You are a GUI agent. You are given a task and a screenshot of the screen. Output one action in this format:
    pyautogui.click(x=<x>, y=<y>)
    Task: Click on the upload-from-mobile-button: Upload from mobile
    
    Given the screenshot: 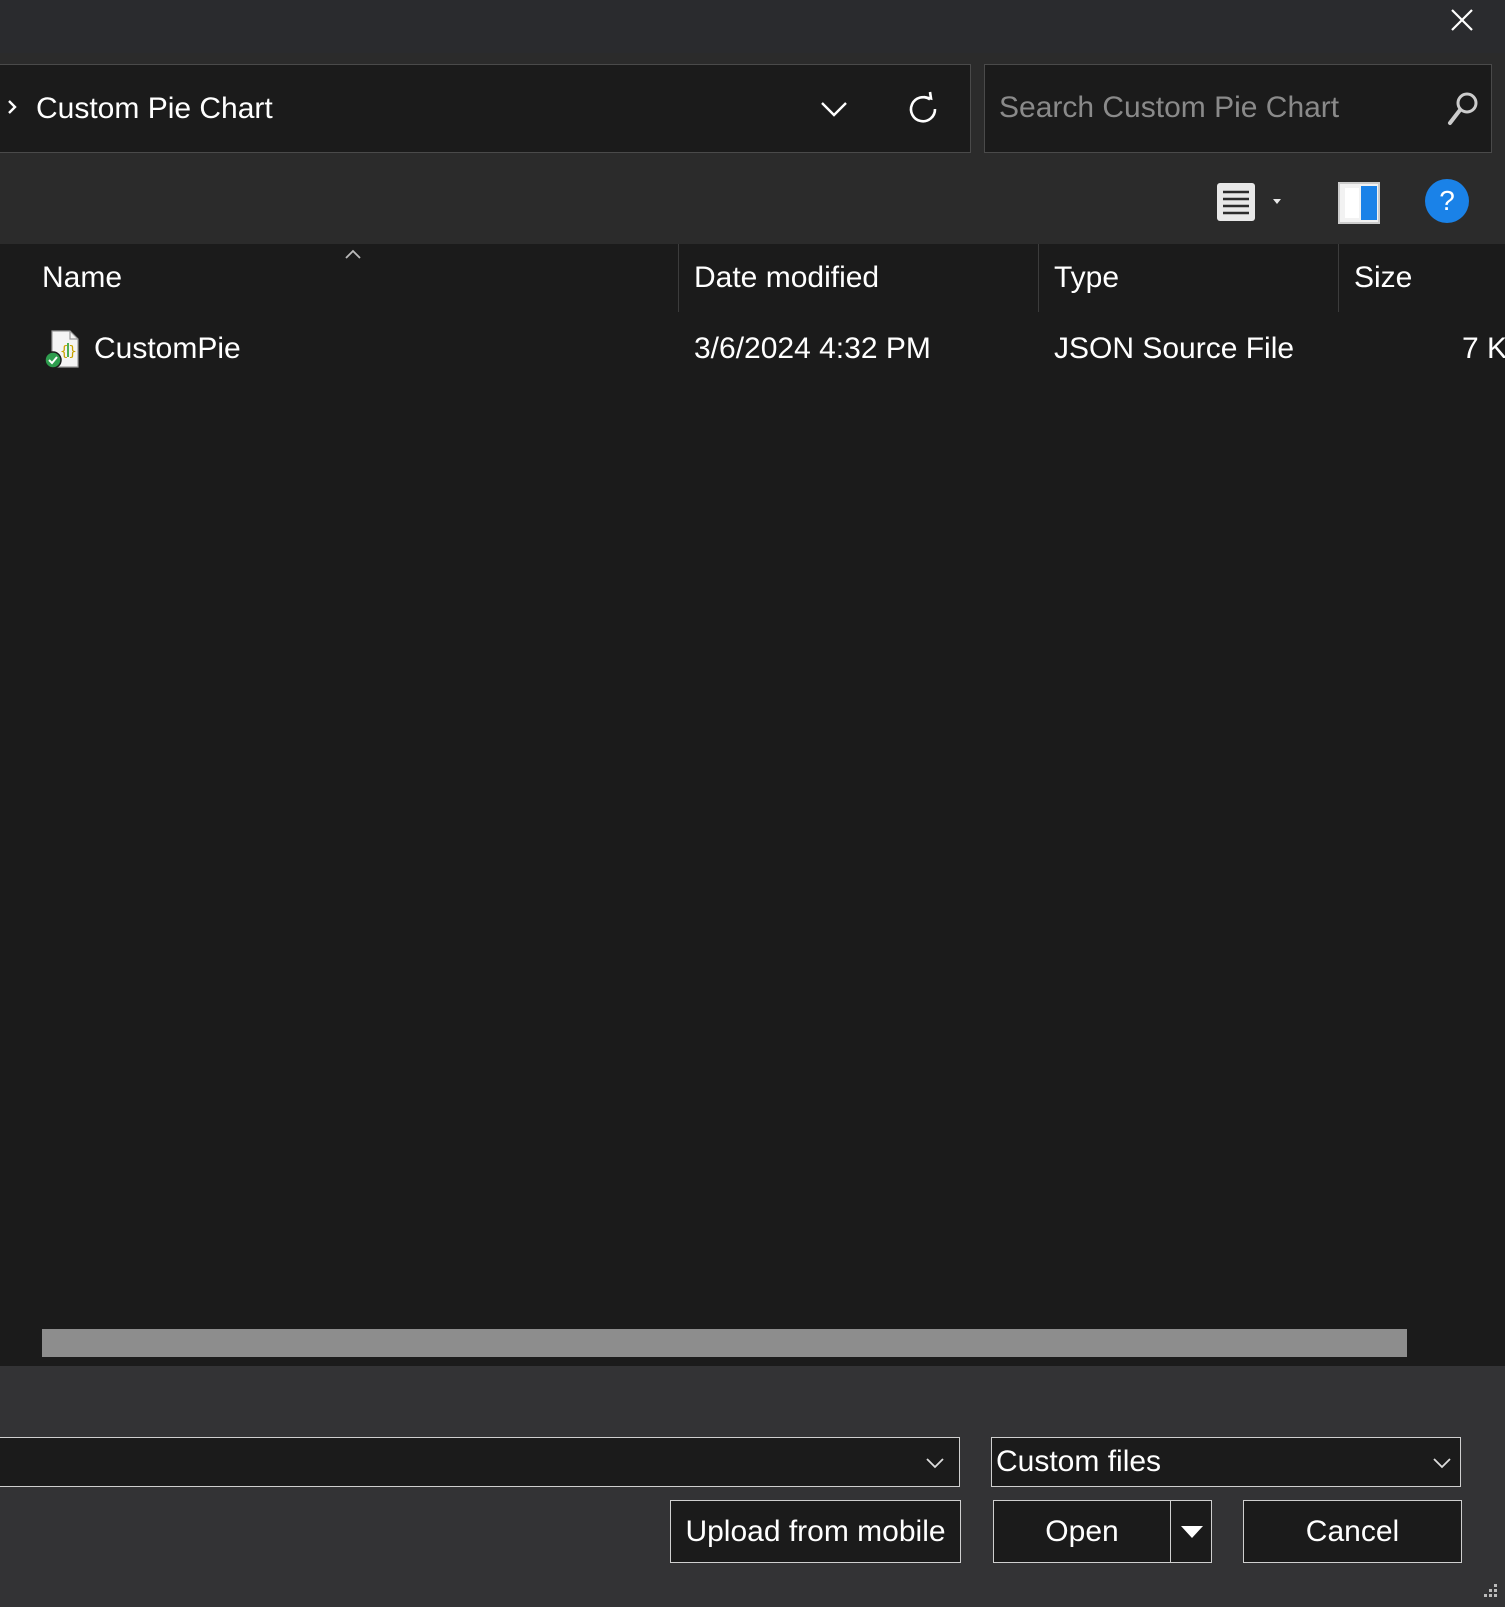 What is the action you would take?
    pyautogui.click(x=815, y=1531)
    